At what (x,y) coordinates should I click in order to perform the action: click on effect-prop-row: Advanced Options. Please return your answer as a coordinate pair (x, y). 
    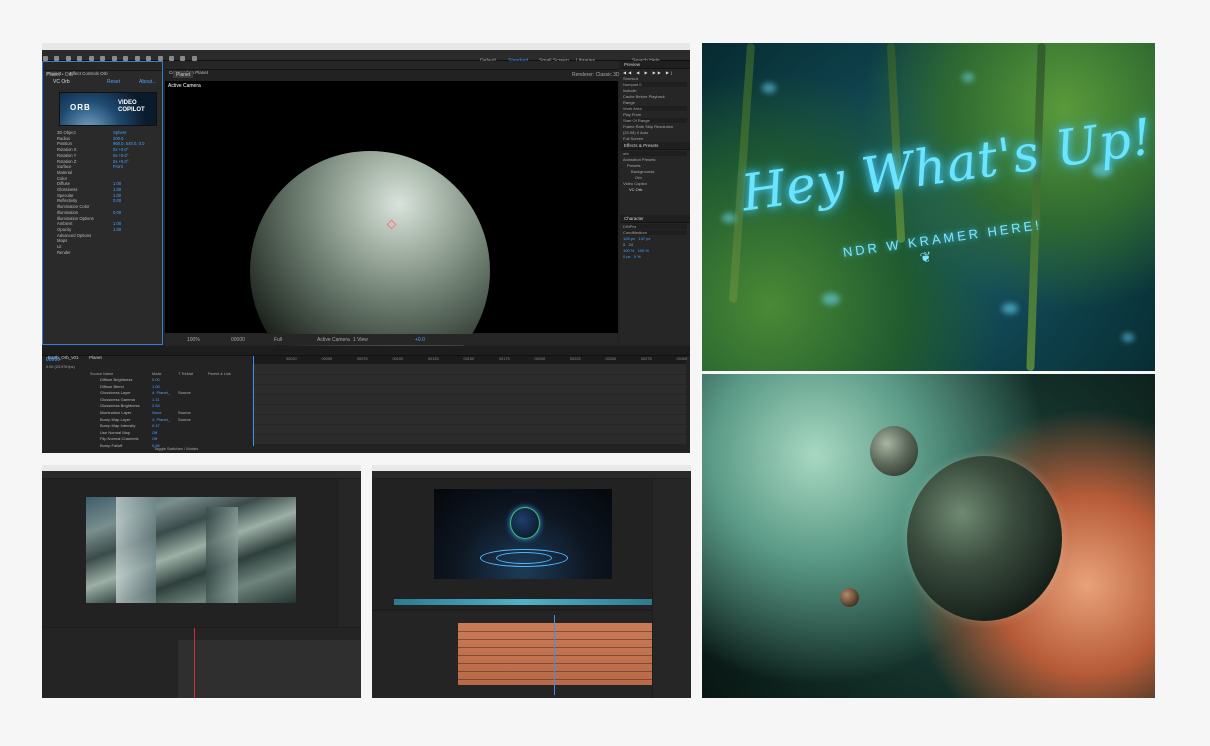
    Looking at the image, I should click on (103, 235).